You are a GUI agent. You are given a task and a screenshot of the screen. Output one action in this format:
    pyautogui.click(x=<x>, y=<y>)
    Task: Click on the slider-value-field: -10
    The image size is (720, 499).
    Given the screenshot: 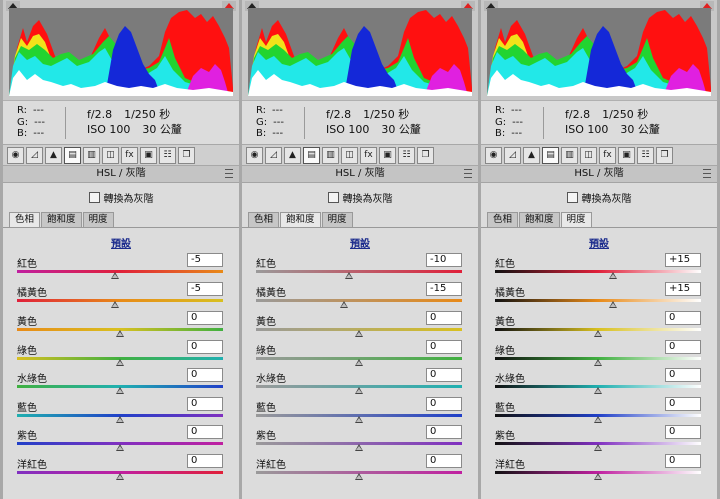 What is the action you would take?
    pyautogui.click(x=444, y=260)
    